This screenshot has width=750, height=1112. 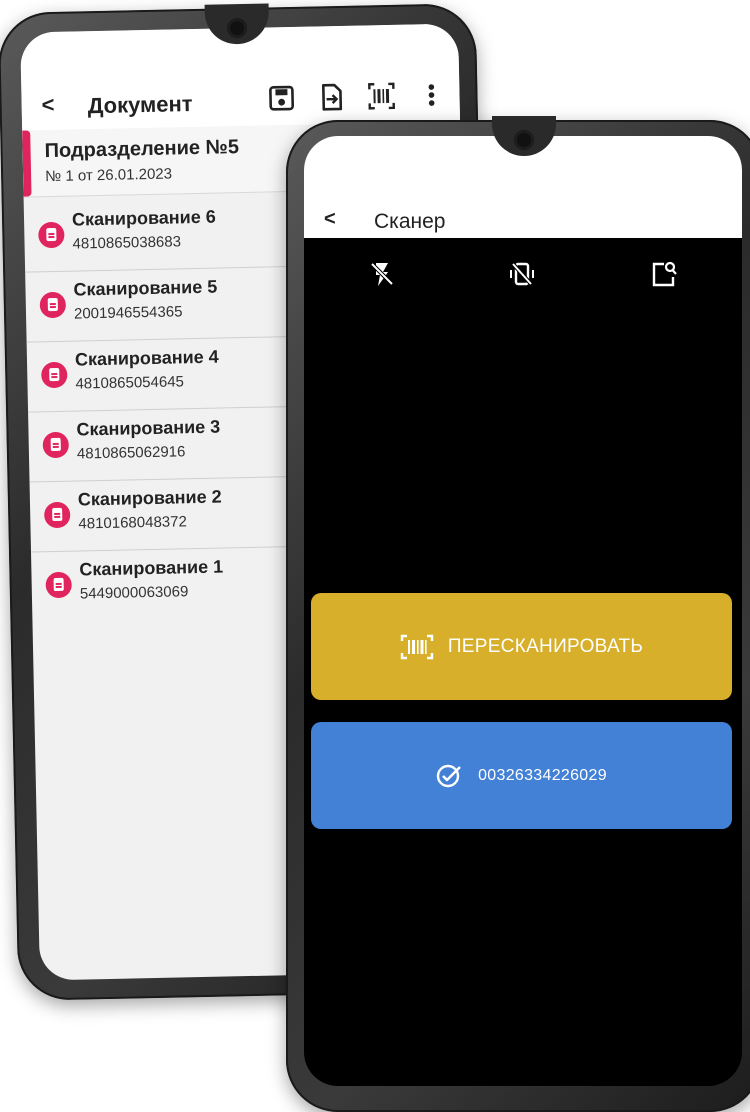 What do you see at coordinates (140, 105) in the screenshot?
I see `page-title: Документ` at bounding box center [140, 105].